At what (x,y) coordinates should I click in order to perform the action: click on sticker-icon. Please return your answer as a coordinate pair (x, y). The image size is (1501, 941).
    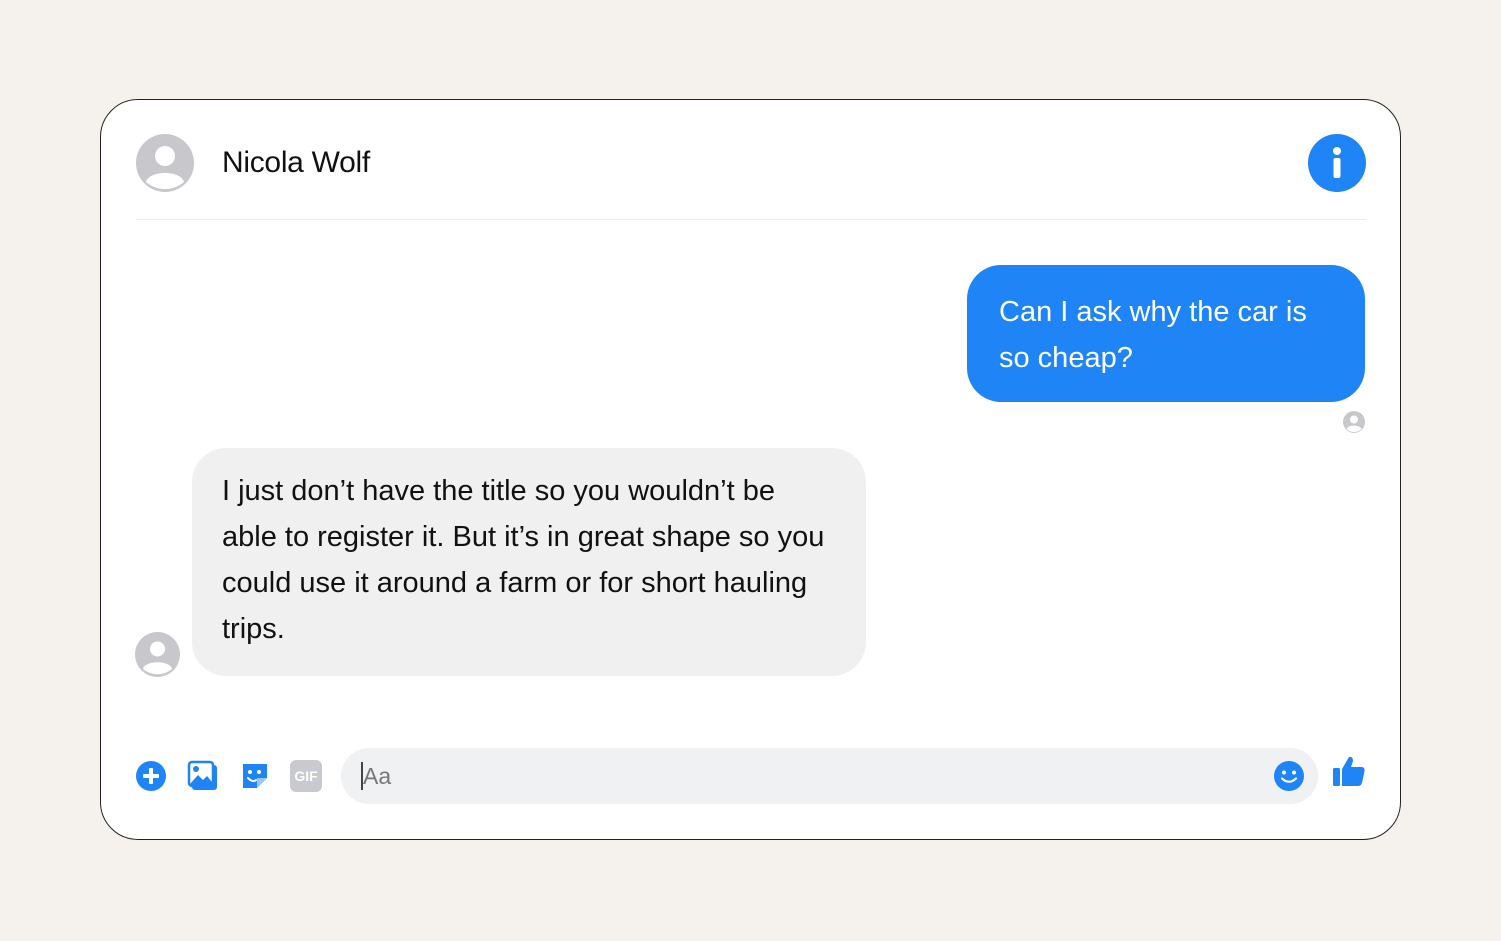
    Looking at the image, I should click on (255, 776).